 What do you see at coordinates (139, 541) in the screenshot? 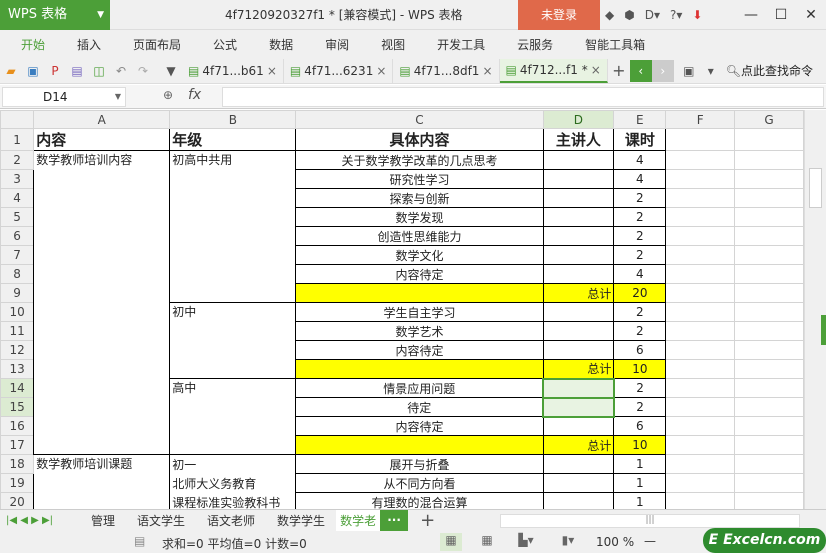
I see `clipboard-icon: ▤` at bounding box center [139, 541].